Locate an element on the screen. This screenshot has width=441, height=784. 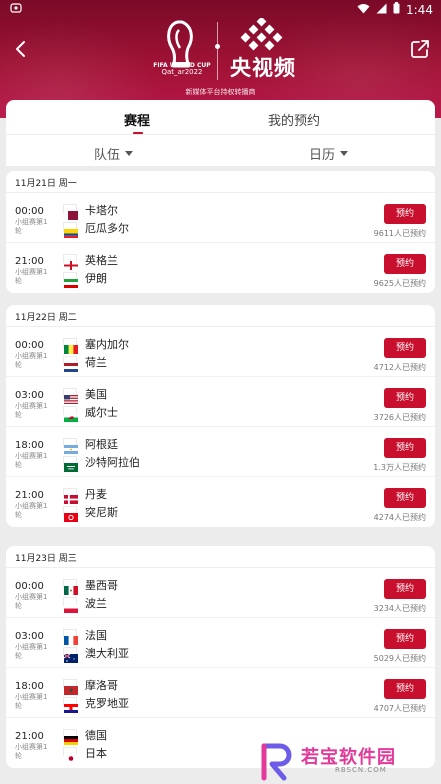
wifi-icon is located at coordinates (363, 10).